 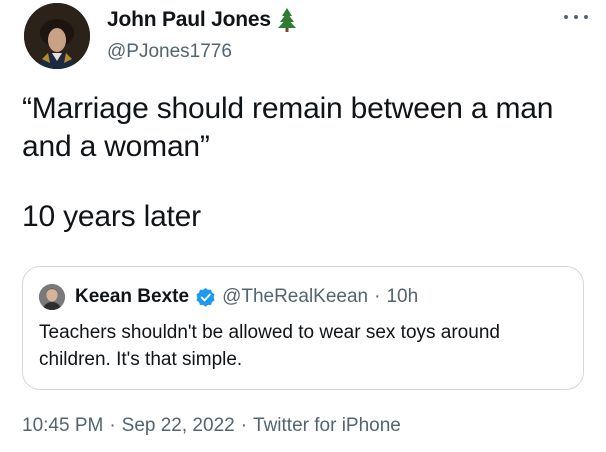 I want to click on author-name-row: John Paul Jones, so click(x=202, y=20).